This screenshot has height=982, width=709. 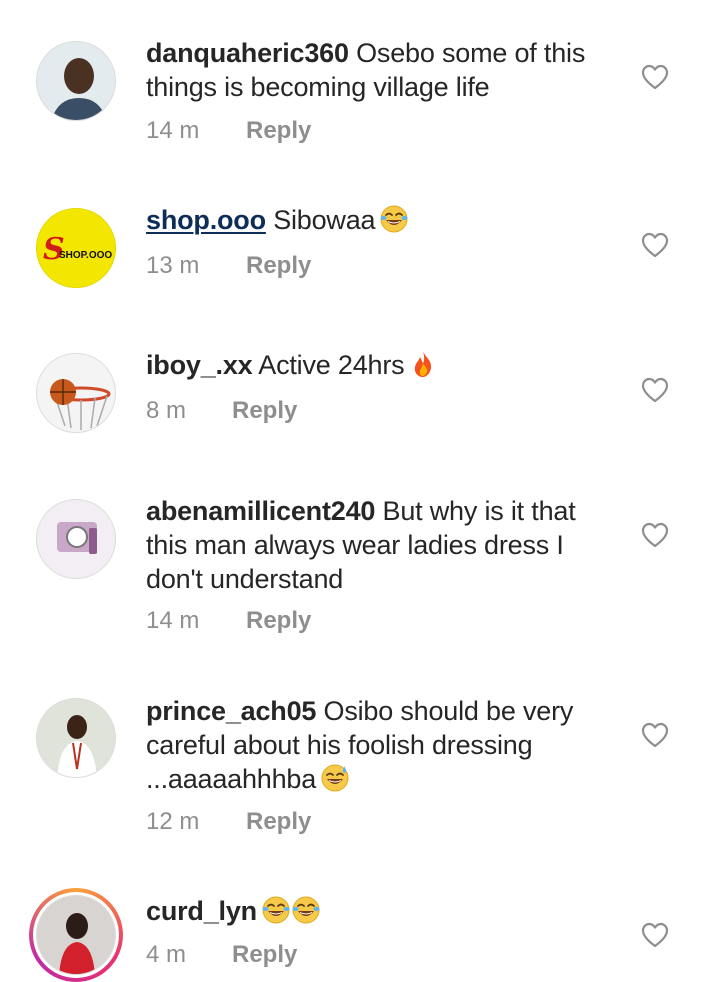 I want to click on comment-time: 12 m, so click(x=173, y=821).